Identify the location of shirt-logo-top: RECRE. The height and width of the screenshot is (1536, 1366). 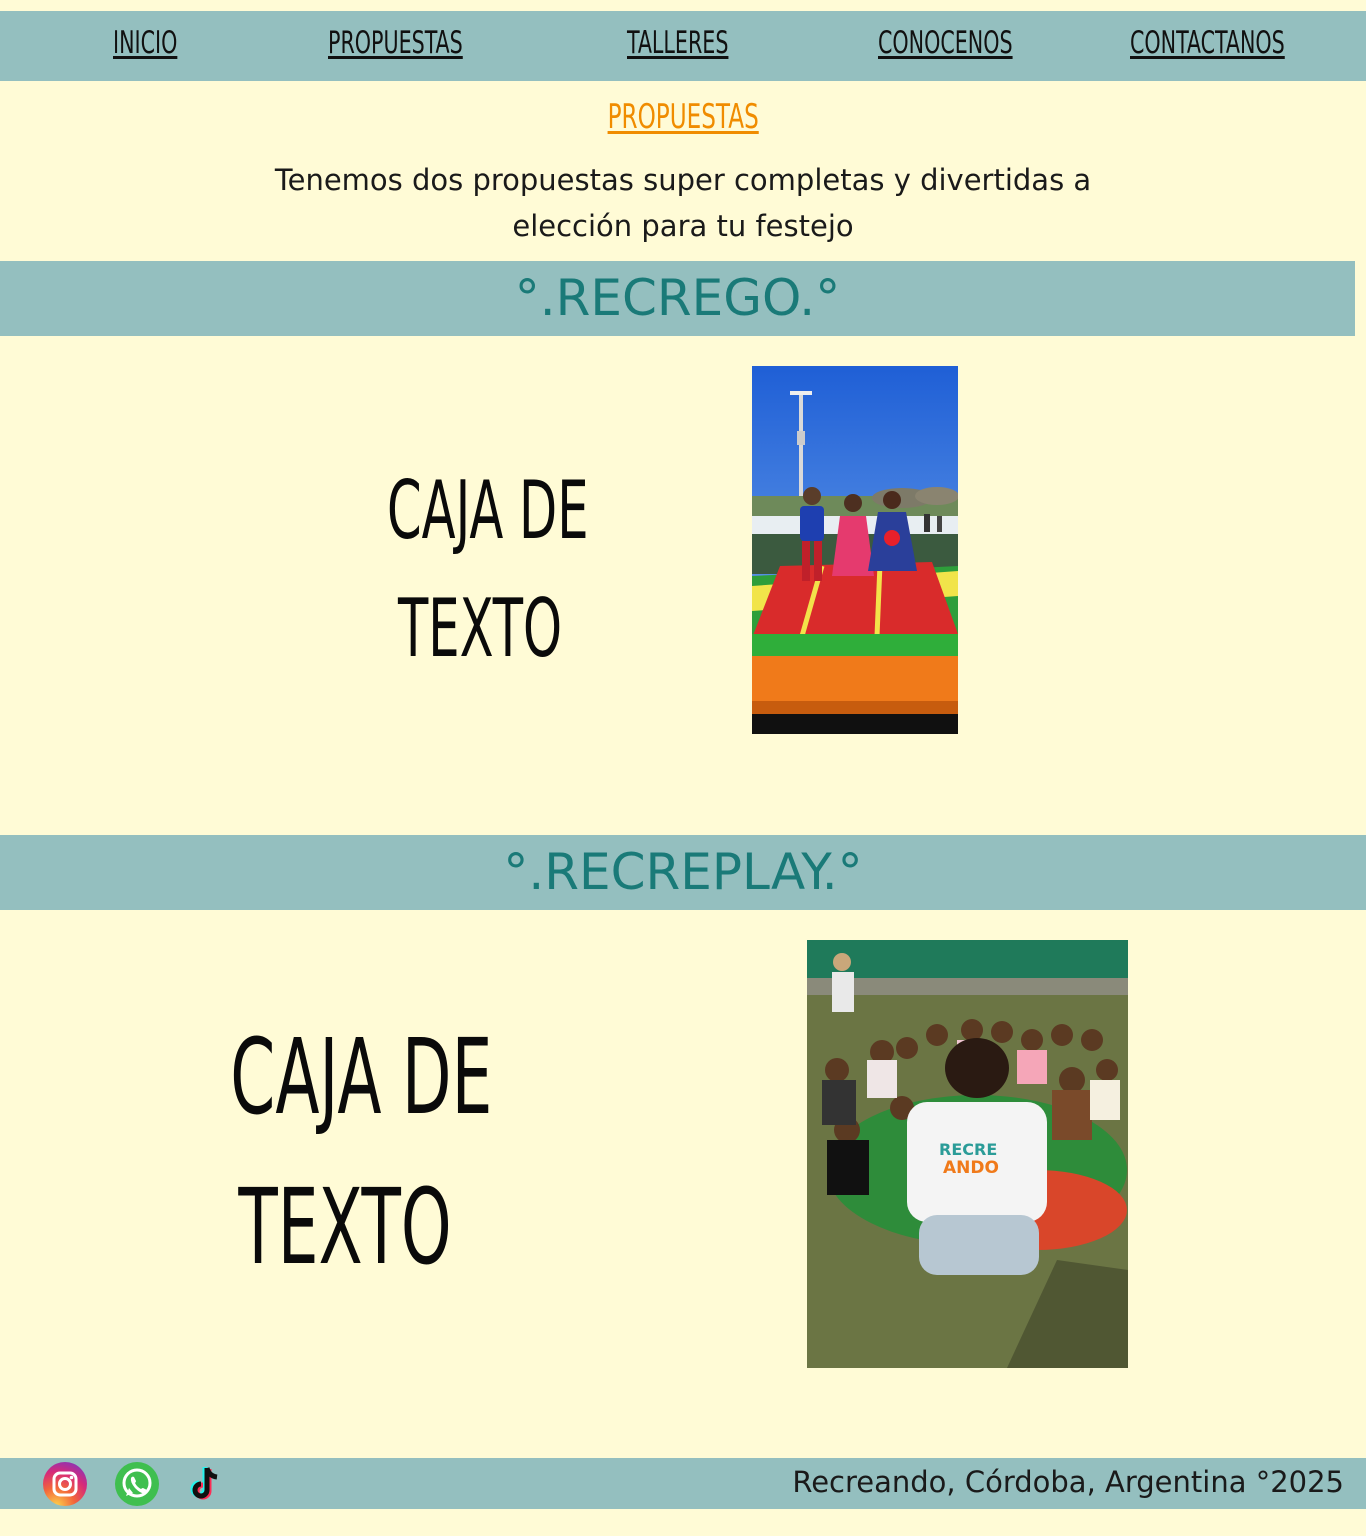
(968, 1149).